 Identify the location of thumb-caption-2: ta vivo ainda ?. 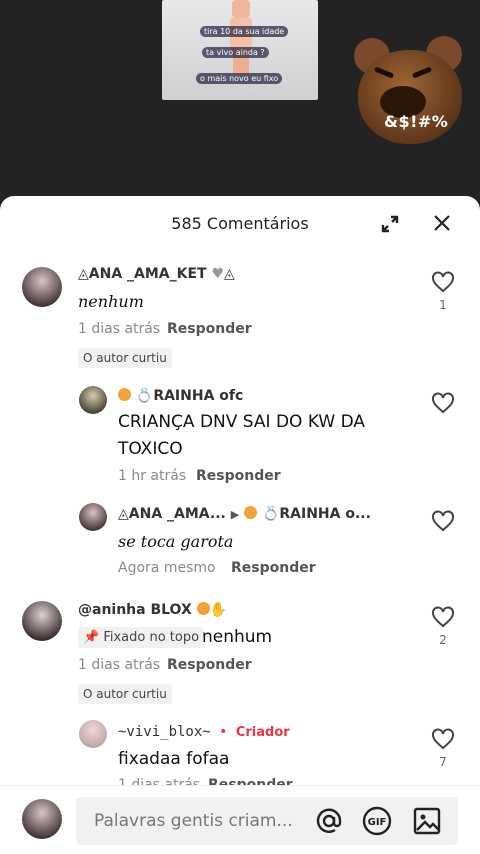
(235, 52).